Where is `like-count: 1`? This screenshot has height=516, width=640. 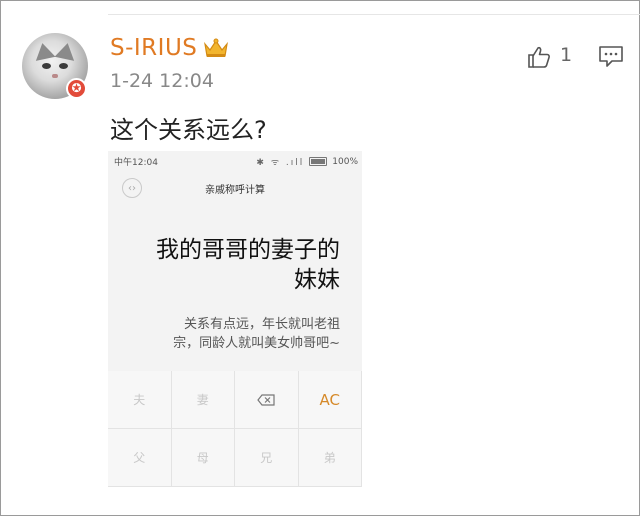
like-count: 1 is located at coordinates (566, 55).